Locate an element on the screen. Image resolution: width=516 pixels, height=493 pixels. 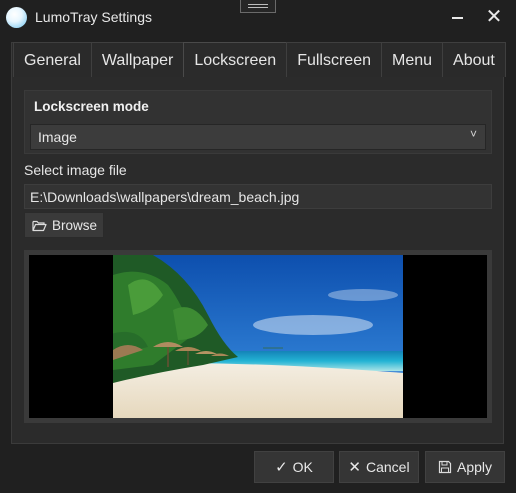
tab-lockscreen: Lockscreen is located at coordinates (235, 60).